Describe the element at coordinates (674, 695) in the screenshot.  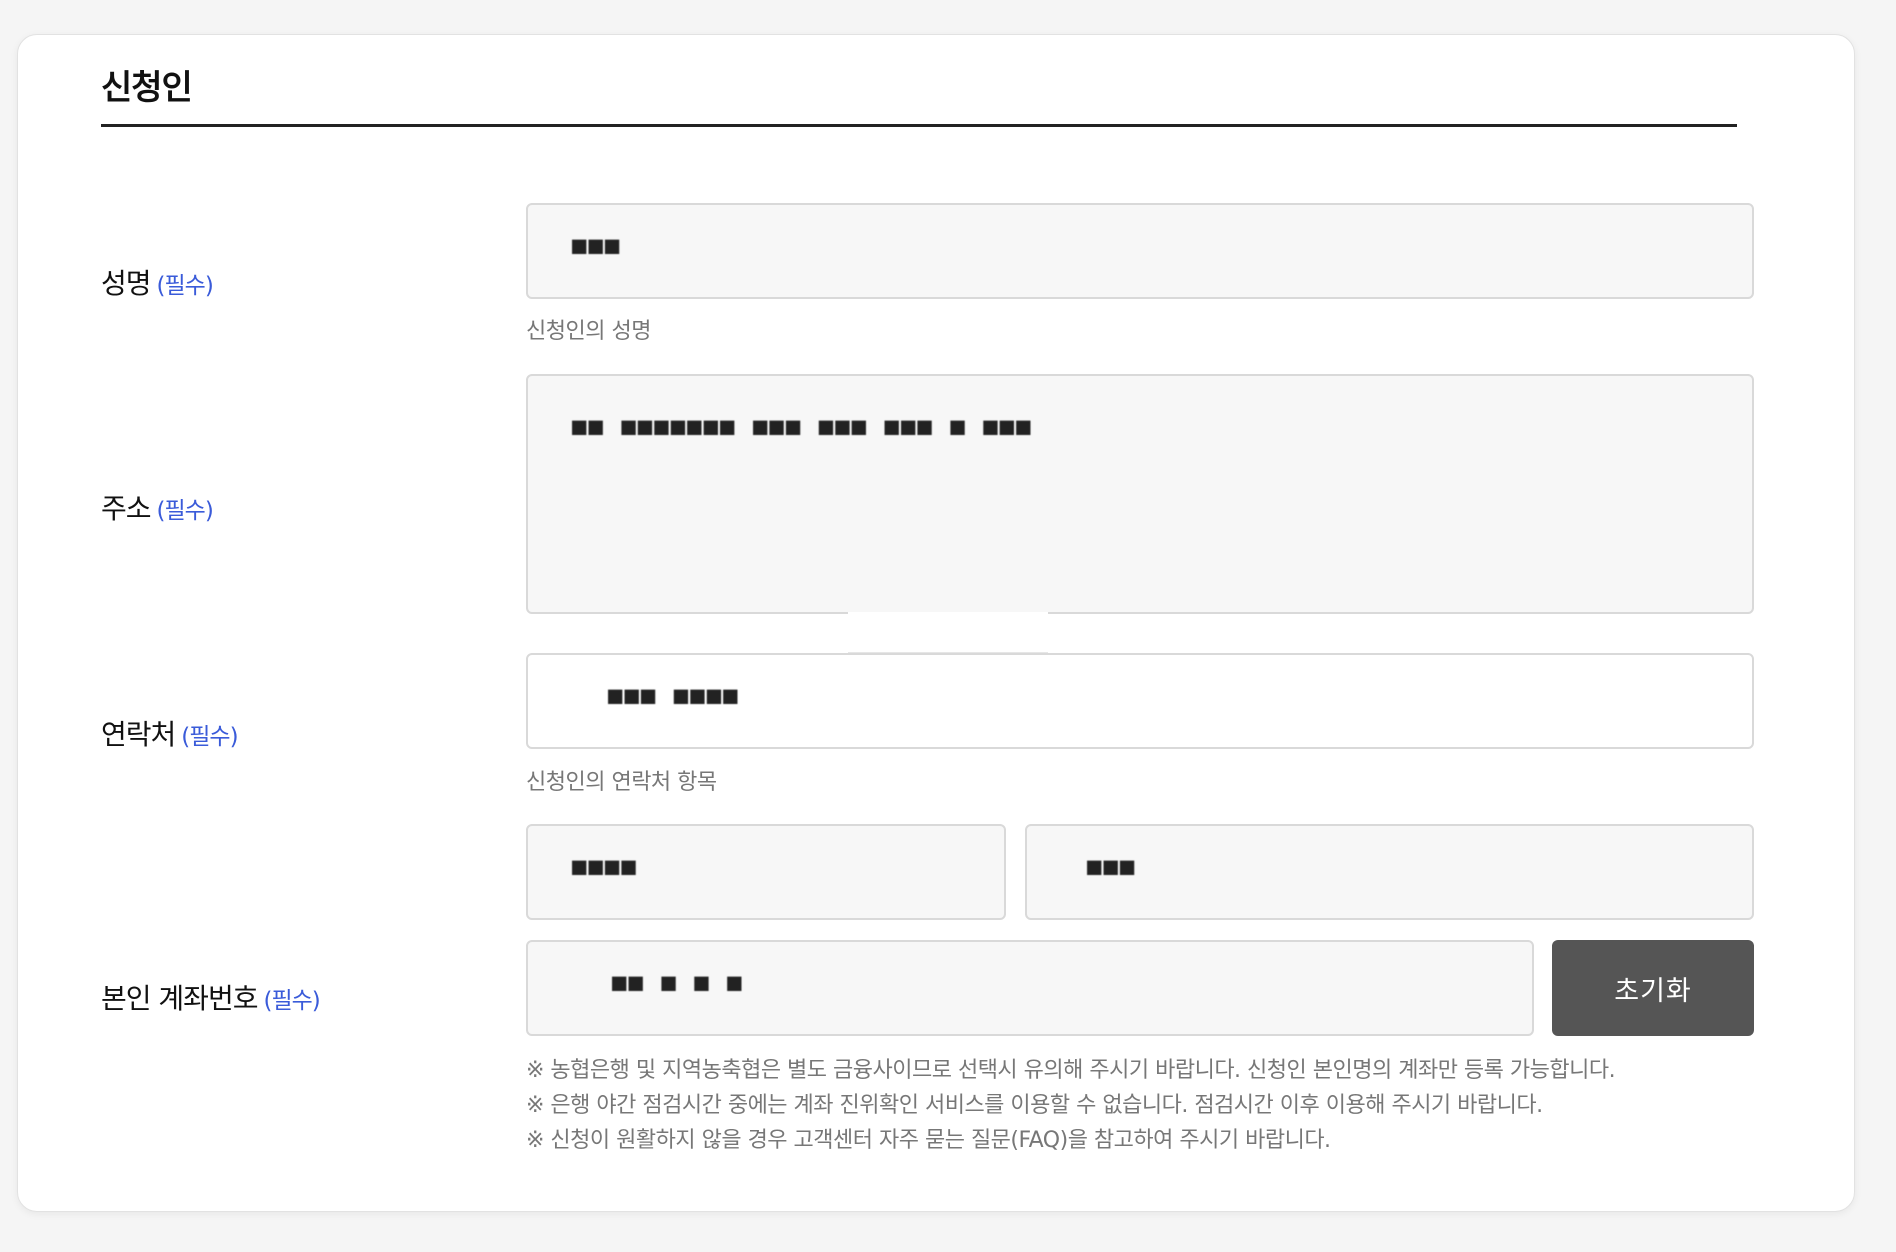
I see `contact-value: ■■■ ■■■■` at that location.